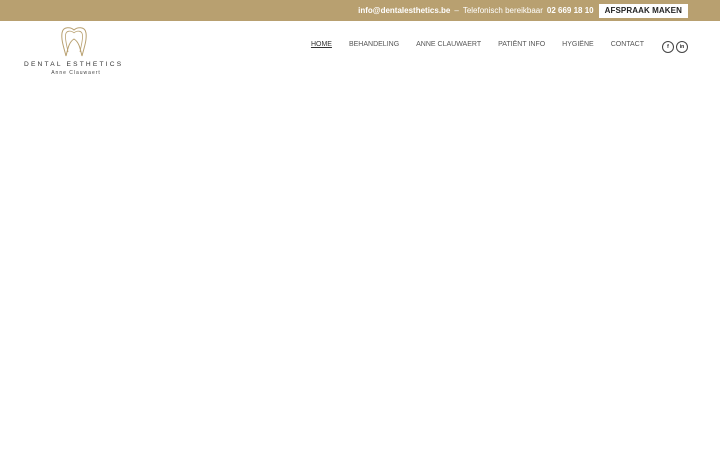  I want to click on nav-item-behandeling: BEHANDELING, so click(374, 44).